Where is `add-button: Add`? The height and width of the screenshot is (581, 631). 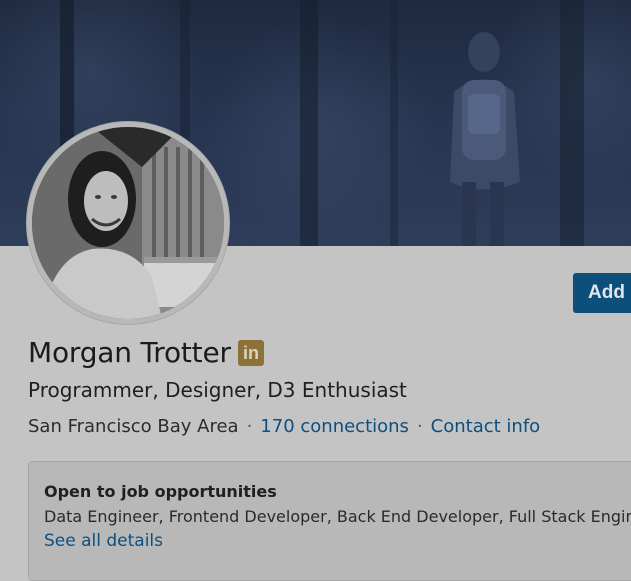 add-button: Add is located at coordinates (602, 293).